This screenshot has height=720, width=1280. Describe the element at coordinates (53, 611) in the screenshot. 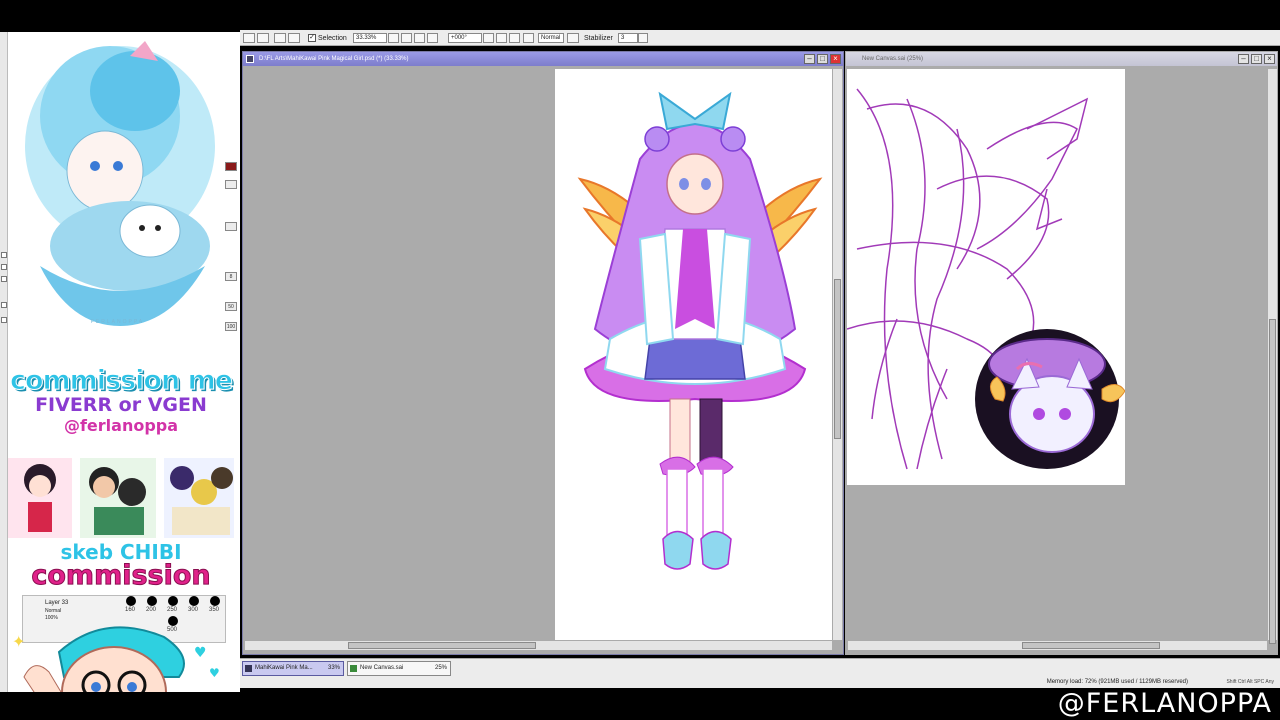

I see `layer-mode: Normal` at that location.